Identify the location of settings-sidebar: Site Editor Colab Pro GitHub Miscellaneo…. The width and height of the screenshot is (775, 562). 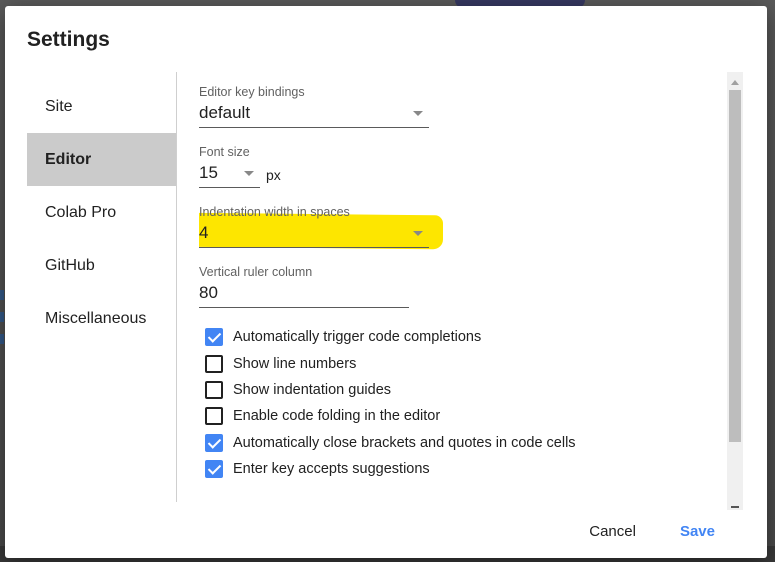
(101, 212).